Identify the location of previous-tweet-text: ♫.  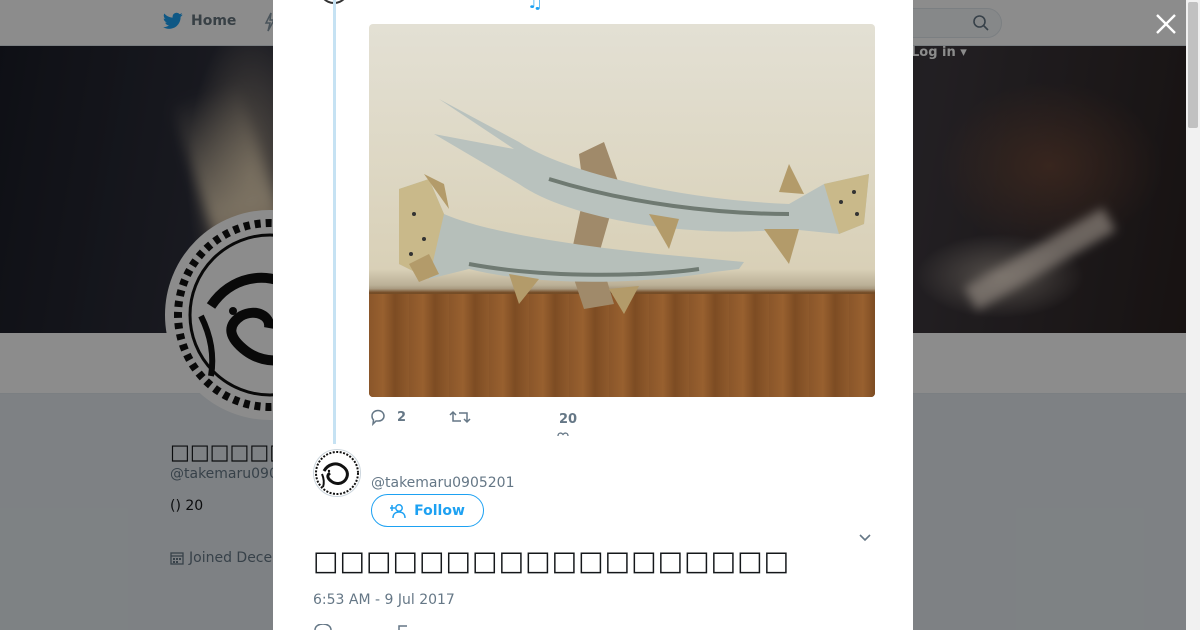
(535, 6).